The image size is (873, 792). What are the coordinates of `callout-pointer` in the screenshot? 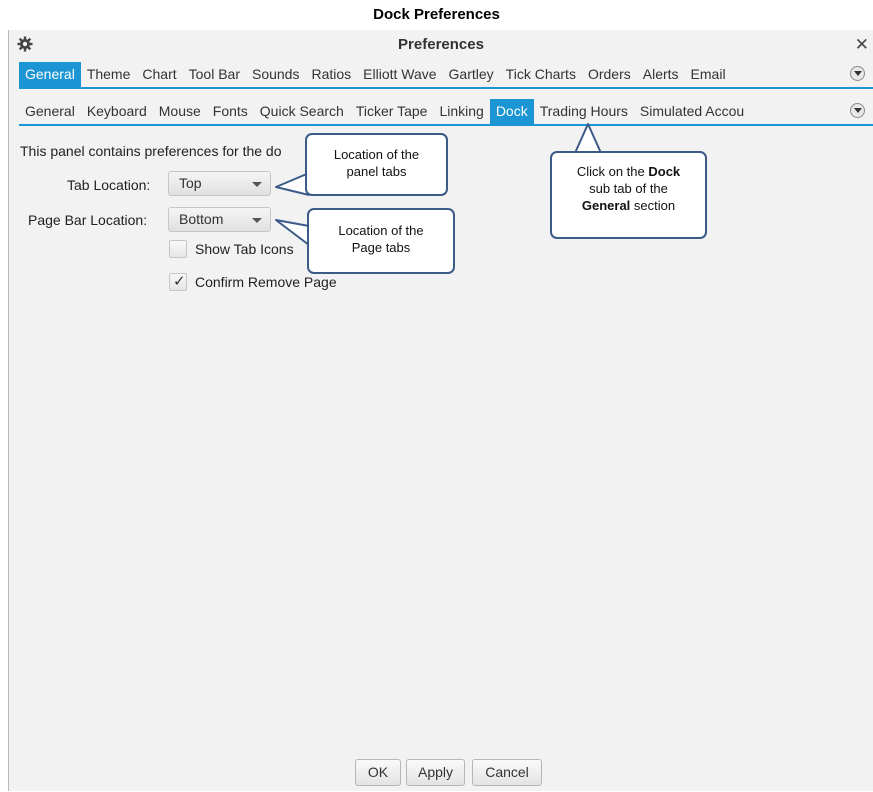 It's located at (292, 232).